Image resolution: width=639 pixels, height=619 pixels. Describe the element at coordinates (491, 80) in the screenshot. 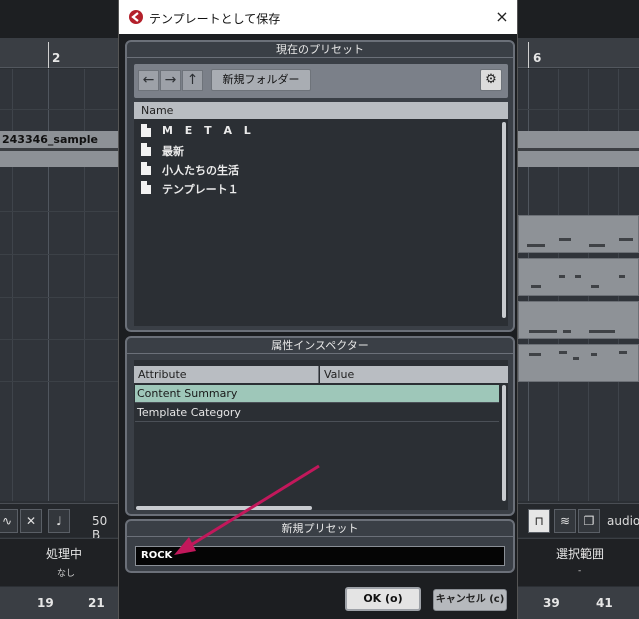

I see `settings-gear-icon: ⚙` at that location.